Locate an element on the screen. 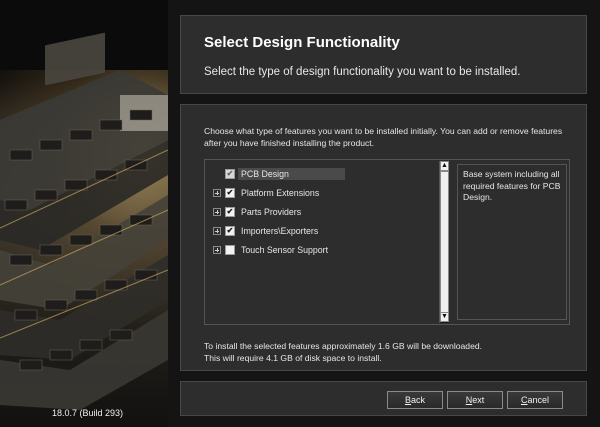 The height and width of the screenshot is (427, 600). page-title: Select Design Functionality is located at coordinates (302, 42).